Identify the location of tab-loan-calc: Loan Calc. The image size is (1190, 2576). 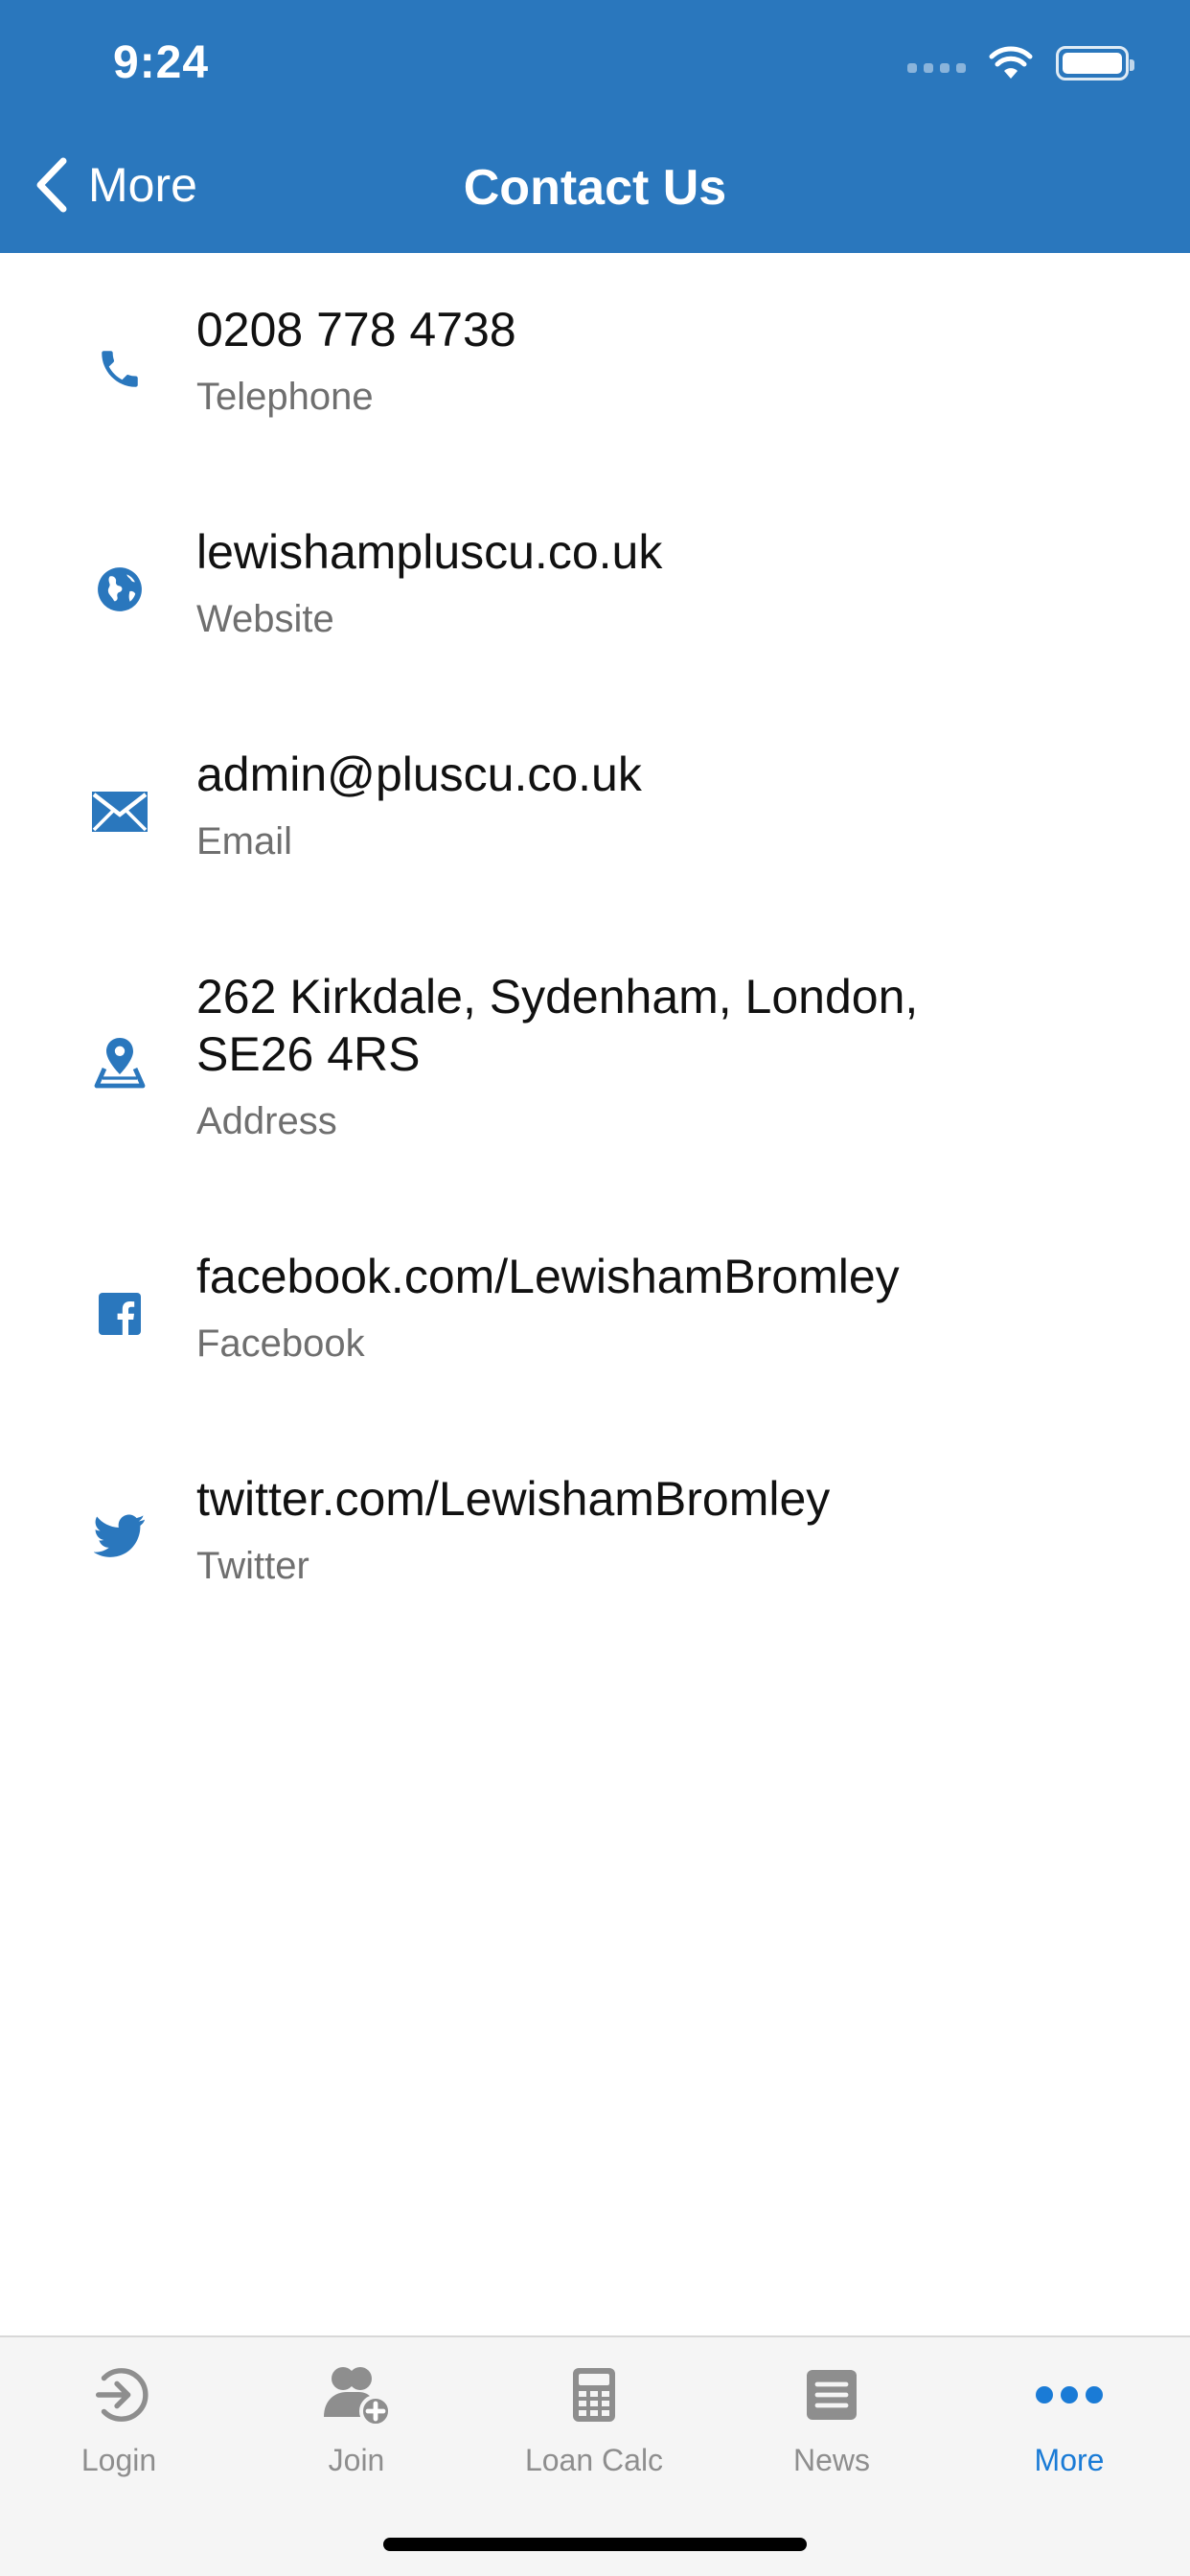
(594, 2418).